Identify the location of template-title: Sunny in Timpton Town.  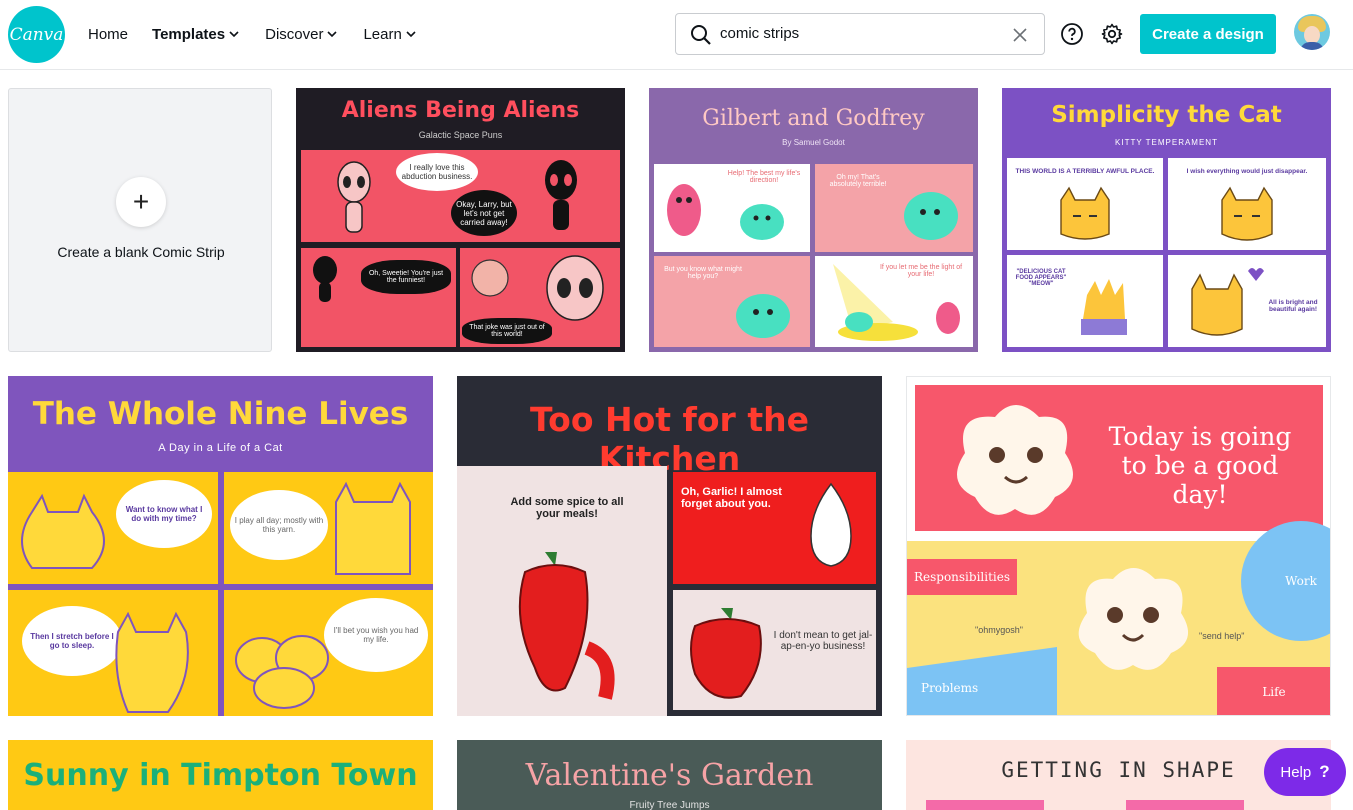
(220, 775).